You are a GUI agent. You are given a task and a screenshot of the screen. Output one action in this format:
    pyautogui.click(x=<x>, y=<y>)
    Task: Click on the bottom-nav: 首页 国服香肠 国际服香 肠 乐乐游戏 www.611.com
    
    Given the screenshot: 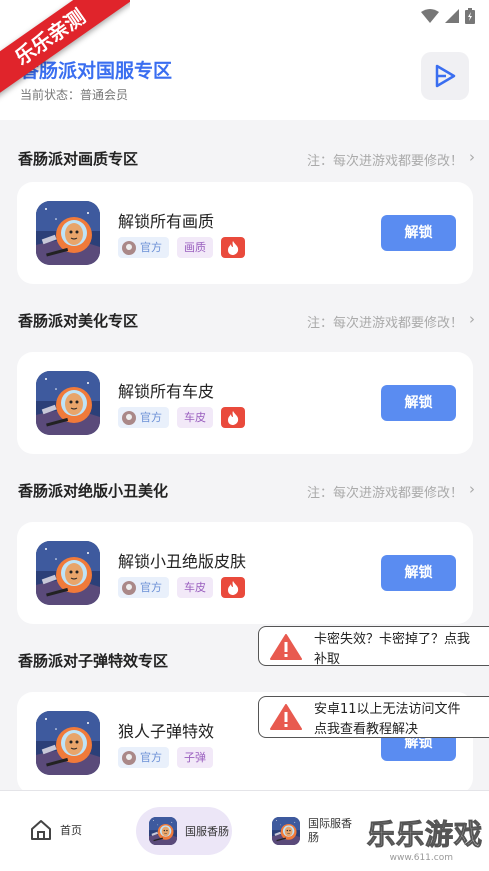 What is the action you would take?
    pyautogui.click(x=244, y=830)
    